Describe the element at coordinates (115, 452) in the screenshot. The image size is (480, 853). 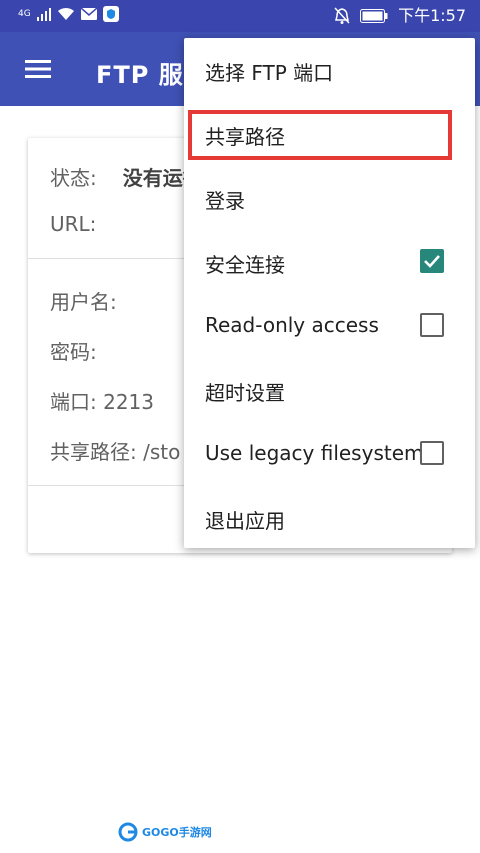
I see `share-path-label: 共享路径: /sto` at that location.